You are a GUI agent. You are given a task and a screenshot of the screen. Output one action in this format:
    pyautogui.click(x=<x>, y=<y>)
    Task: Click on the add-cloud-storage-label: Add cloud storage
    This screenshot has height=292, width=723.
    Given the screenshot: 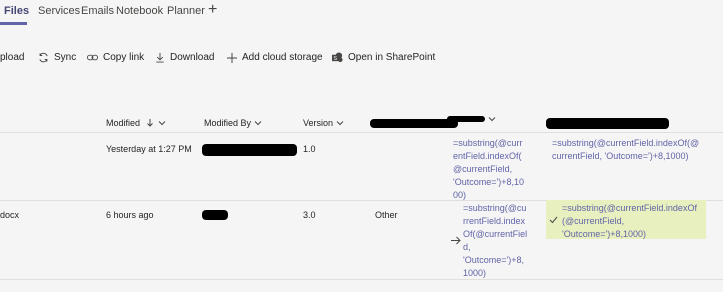 What is the action you would take?
    pyautogui.click(x=282, y=57)
    